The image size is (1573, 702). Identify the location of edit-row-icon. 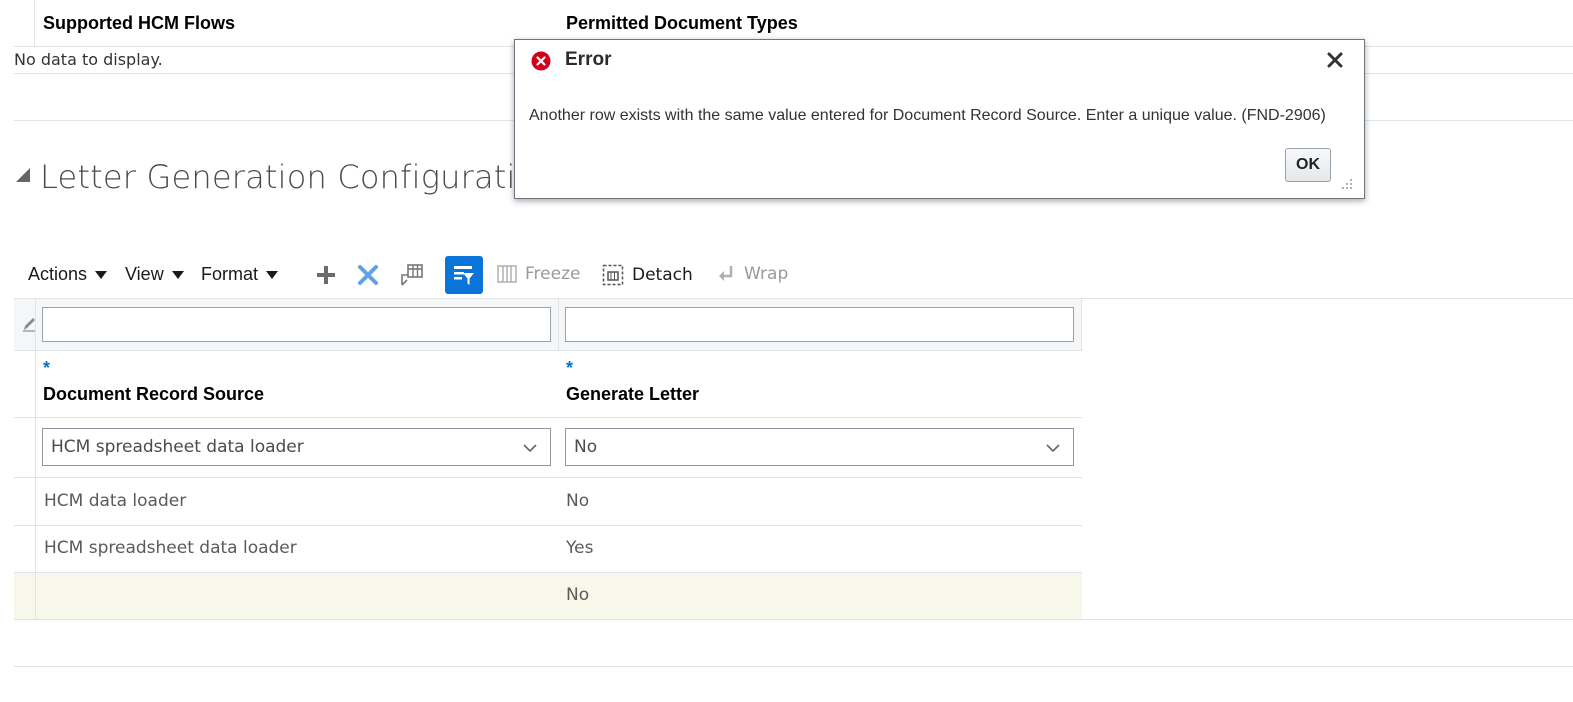
(29, 324).